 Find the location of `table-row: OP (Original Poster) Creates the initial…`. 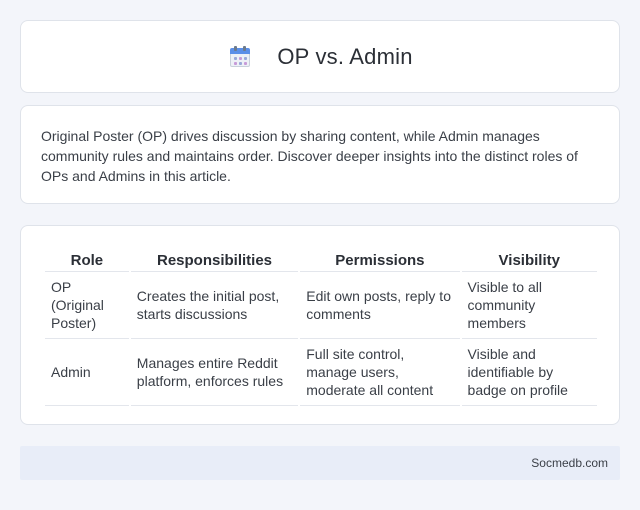

table-row: OP (Original Poster) Creates the initial… is located at coordinates (321, 305).